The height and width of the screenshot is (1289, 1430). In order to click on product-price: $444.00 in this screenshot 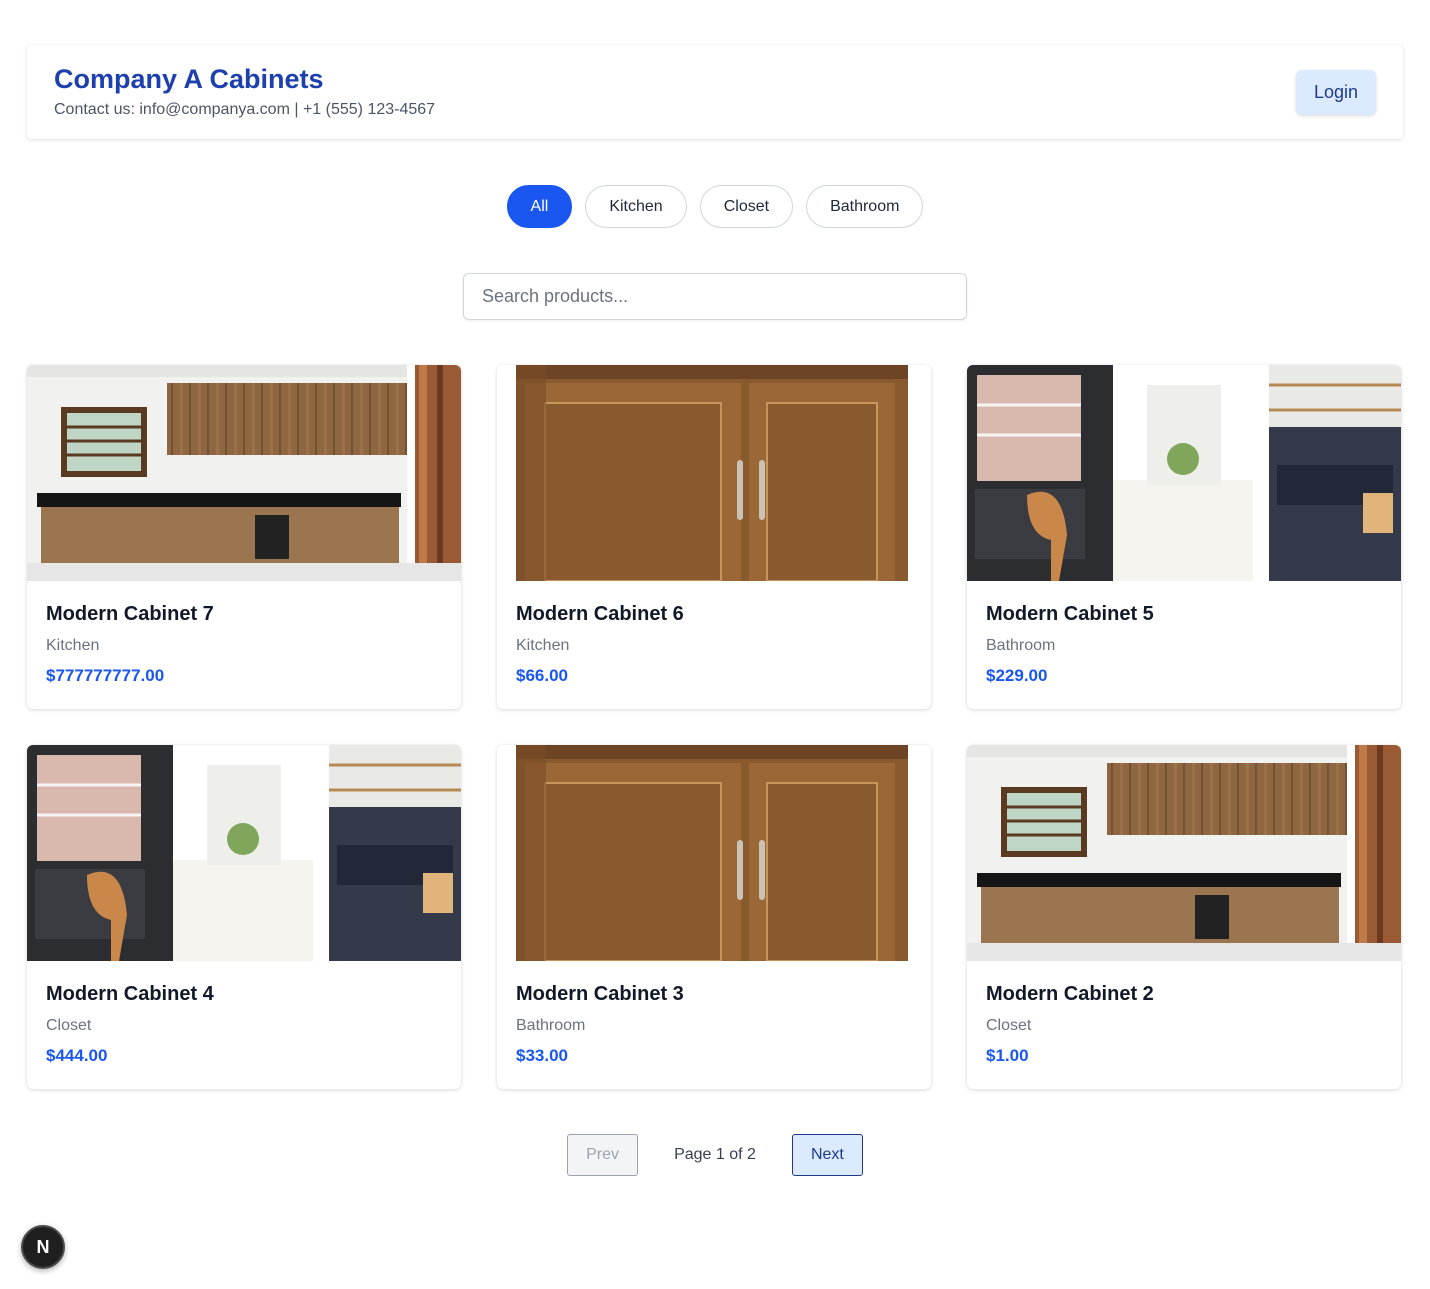, I will do `click(77, 1055)`.